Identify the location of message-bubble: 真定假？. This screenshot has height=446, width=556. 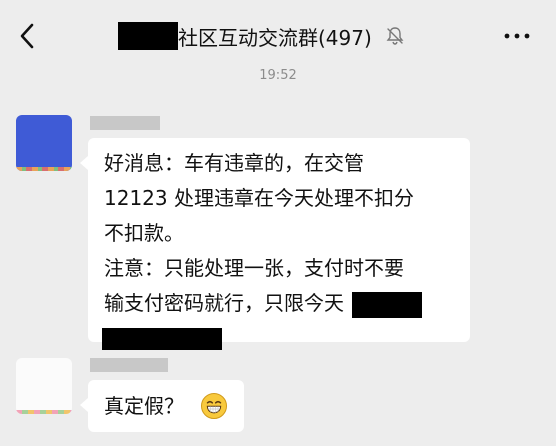
(162, 406).